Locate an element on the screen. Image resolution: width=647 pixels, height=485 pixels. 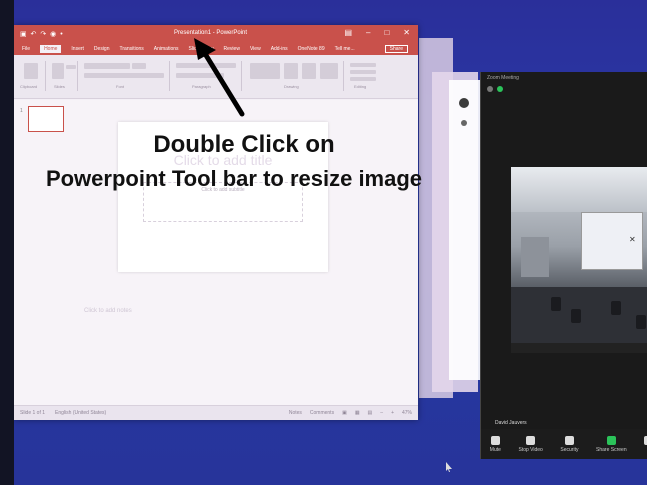
slide-sorter-icon: ▦ is located at coordinates (357, 413).